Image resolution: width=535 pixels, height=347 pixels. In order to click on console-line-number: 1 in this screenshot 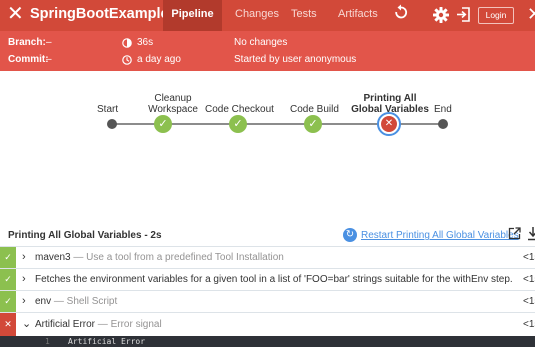, I will do `click(47, 341)`.